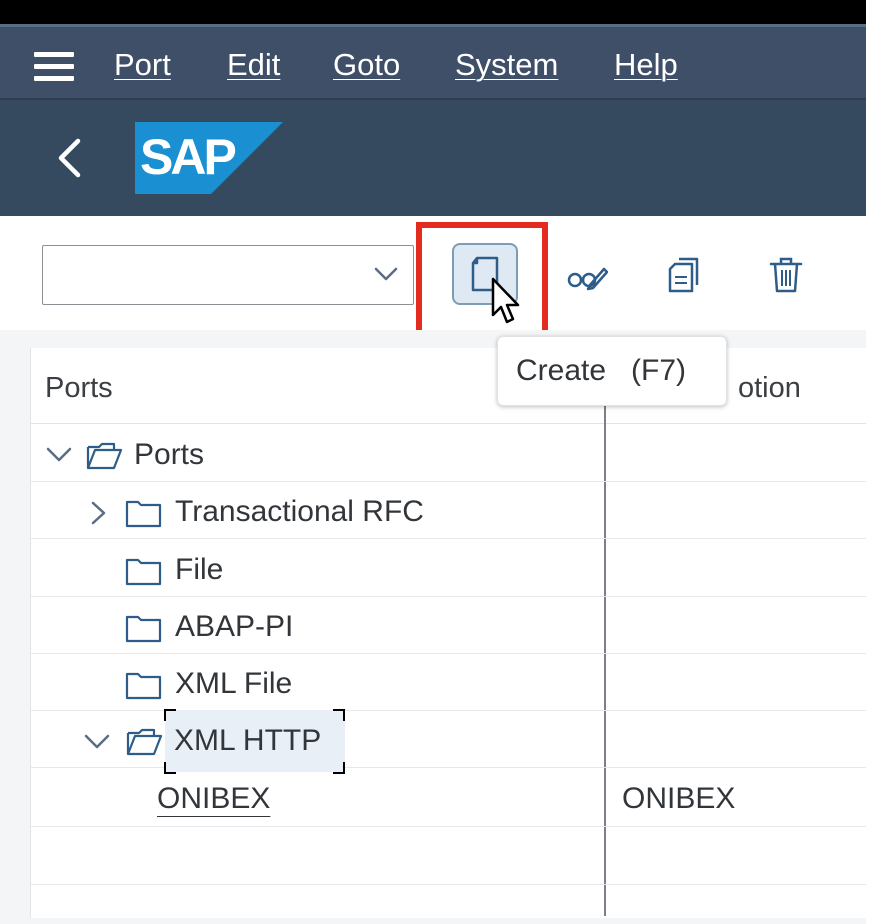 The image size is (884, 924). I want to click on copy-button, so click(684, 275).